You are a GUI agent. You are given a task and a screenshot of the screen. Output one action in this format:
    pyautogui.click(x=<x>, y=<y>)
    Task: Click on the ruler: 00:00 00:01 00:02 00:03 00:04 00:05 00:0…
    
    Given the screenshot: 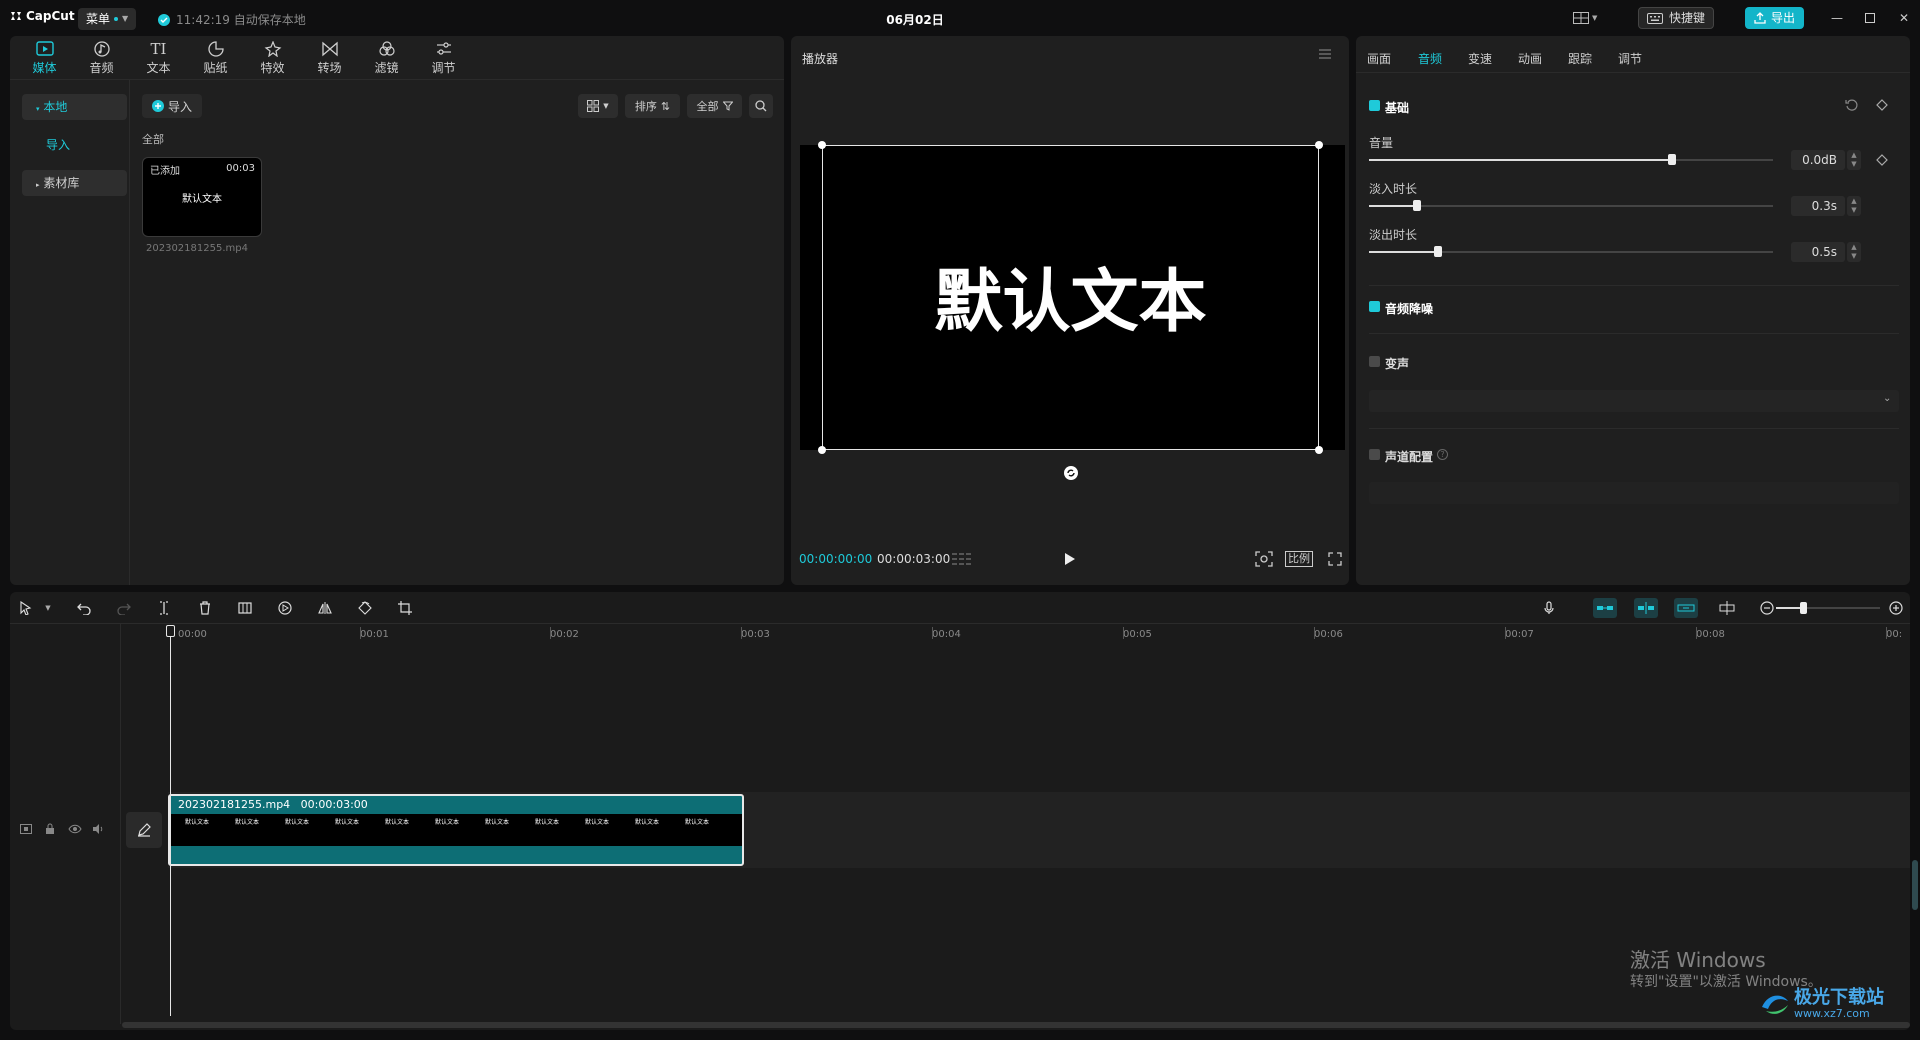 What is the action you would take?
    pyautogui.click(x=1039, y=633)
    